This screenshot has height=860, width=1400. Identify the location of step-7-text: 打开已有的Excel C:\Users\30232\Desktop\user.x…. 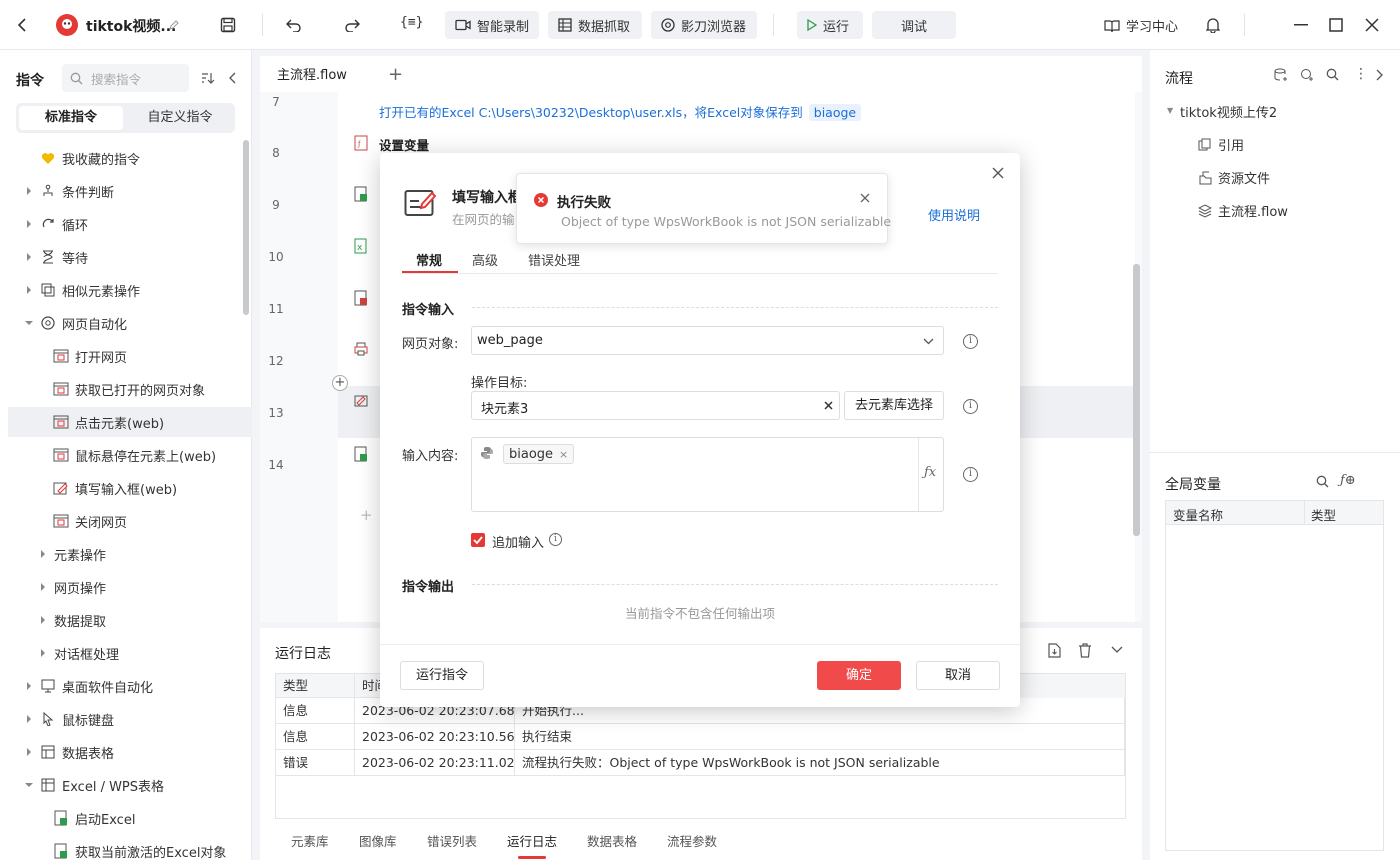
(620, 111).